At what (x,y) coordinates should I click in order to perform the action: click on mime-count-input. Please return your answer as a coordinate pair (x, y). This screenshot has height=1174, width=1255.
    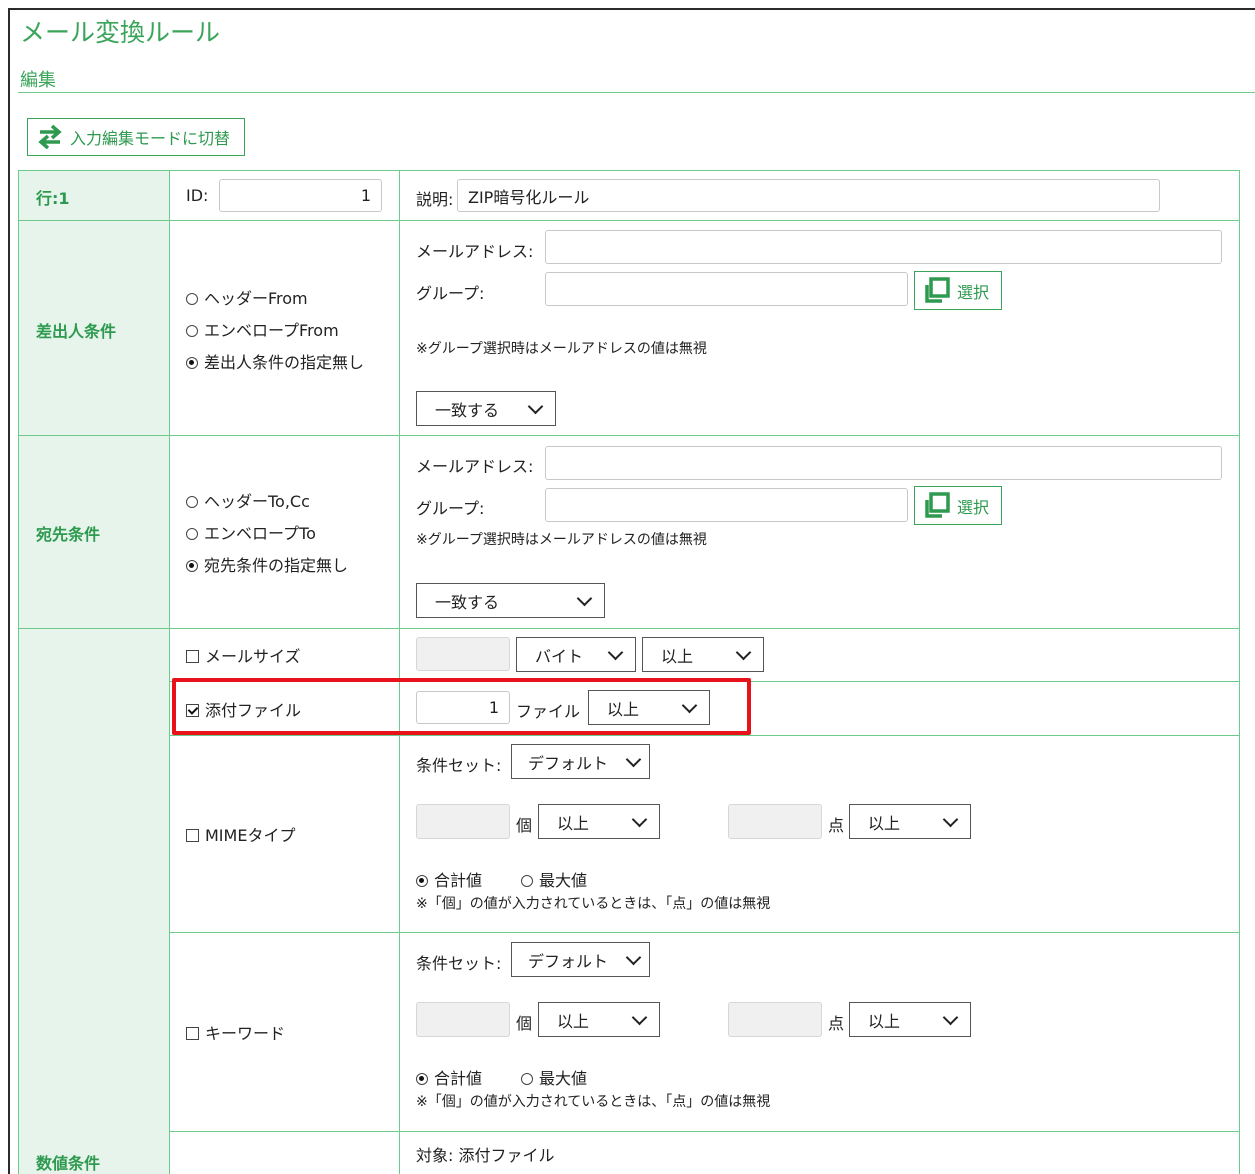
    Looking at the image, I should click on (463, 821).